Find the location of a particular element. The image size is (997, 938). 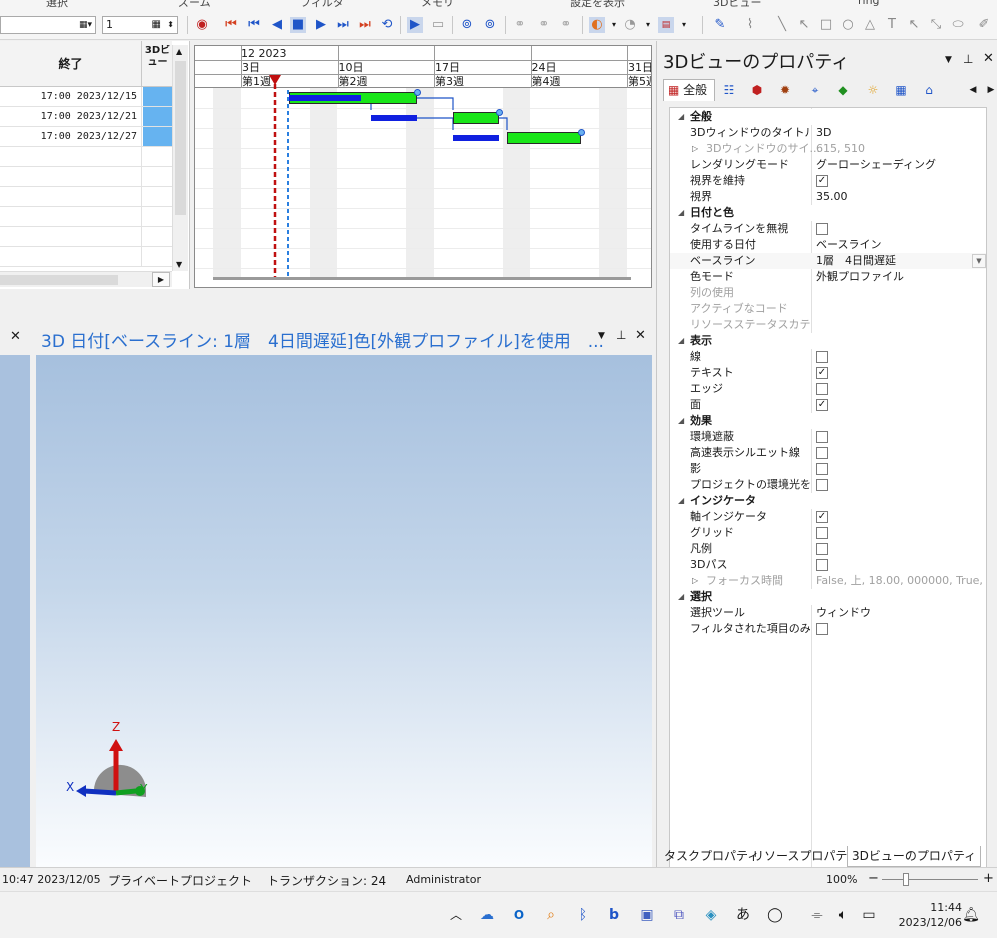

property-row: ベースライン 1層 4日間遅延 ▼ is located at coordinates (828, 261).